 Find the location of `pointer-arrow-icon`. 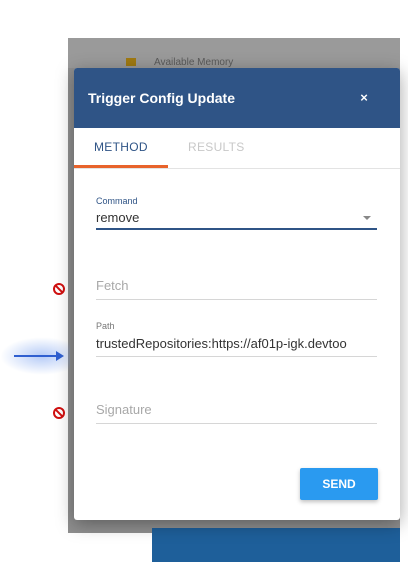

pointer-arrow-icon is located at coordinates (36, 356).